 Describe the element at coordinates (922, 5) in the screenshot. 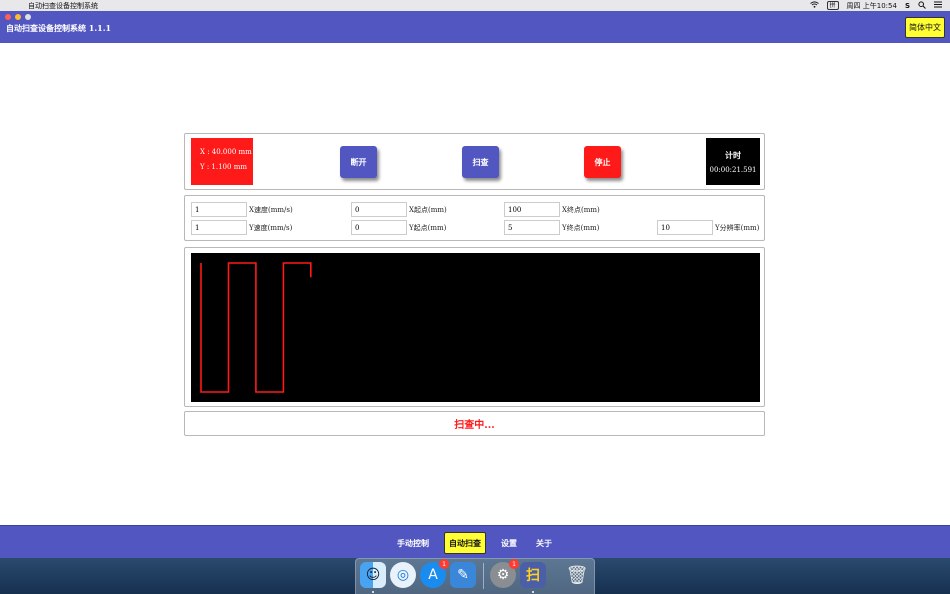

I see `spotlight-search-icon` at that location.